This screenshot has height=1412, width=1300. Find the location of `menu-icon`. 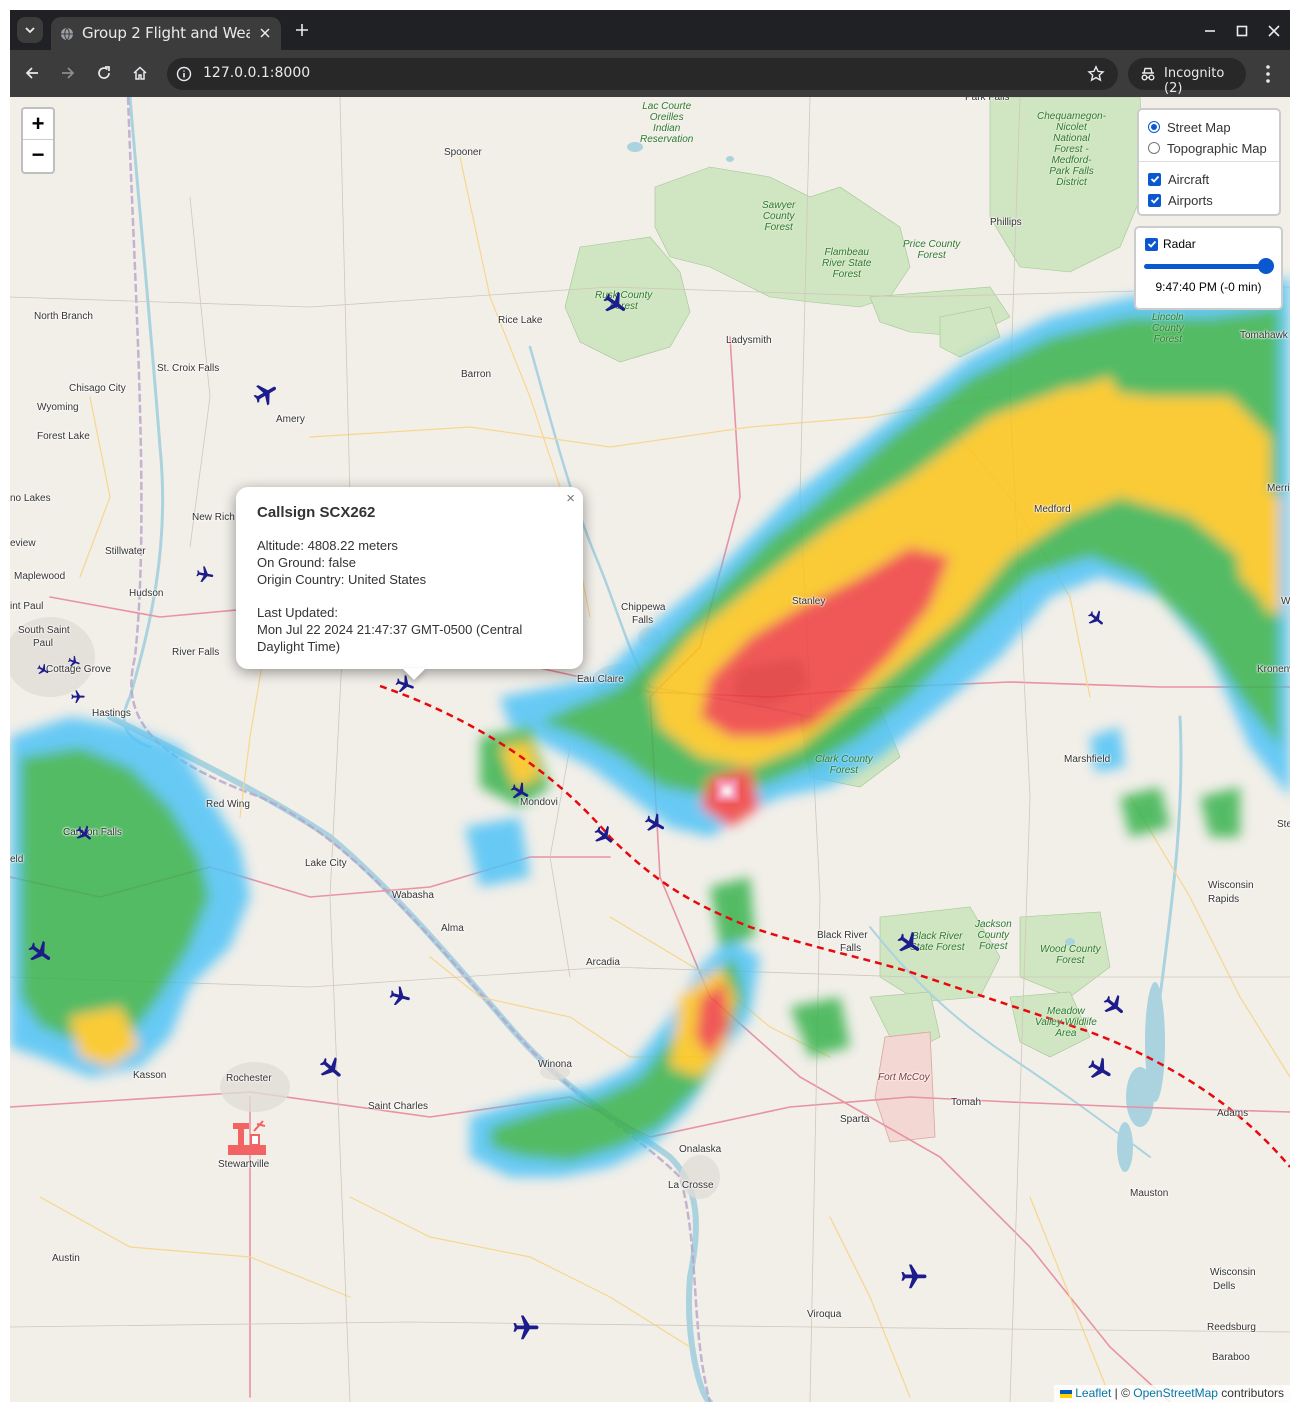

menu-icon is located at coordinates (1268, 74).